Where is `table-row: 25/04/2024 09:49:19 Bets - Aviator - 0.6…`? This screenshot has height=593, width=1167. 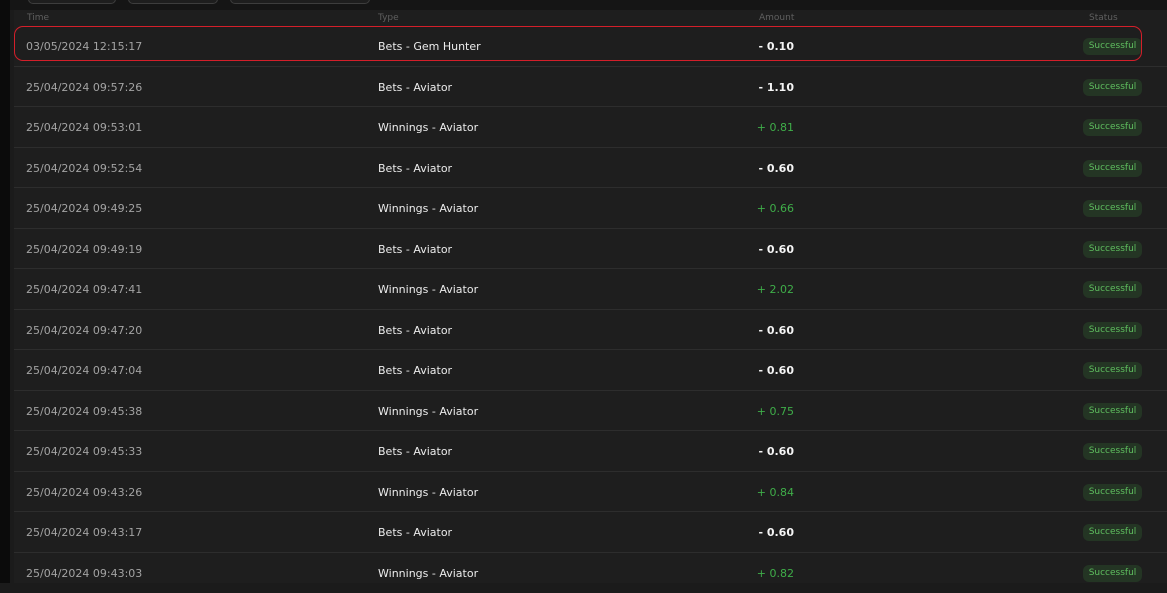 table-row: 25/04/2024 09:49:19 Bets - Aviator - 0.6… is located at coordinates (590, 249).